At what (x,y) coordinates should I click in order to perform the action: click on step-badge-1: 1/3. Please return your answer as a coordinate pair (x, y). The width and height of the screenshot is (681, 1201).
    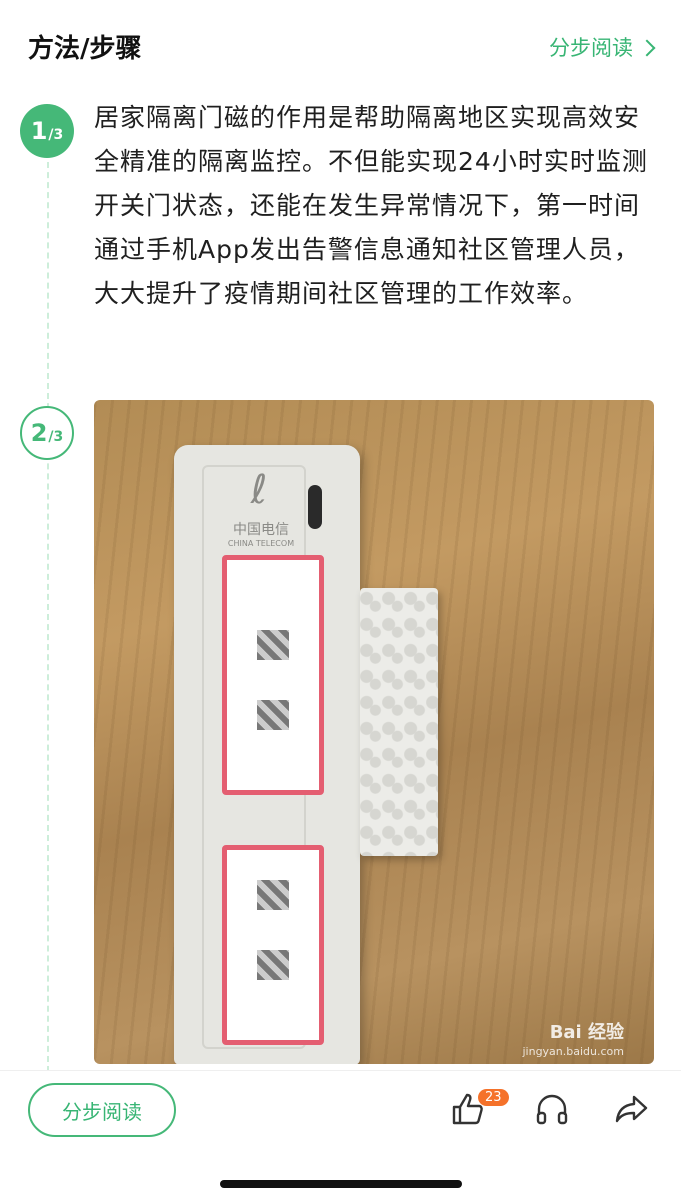
    Looking at the image, I should click on (47, 131).